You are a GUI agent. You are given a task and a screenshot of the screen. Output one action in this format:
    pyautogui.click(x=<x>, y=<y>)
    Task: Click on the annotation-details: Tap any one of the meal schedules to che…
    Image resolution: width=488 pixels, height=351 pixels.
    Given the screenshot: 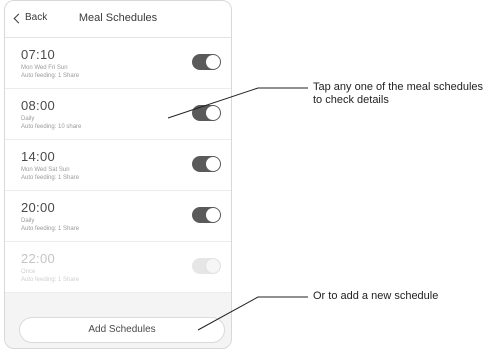 What is the action you would take?
    pyautogui.click(x=398, y=93)
    